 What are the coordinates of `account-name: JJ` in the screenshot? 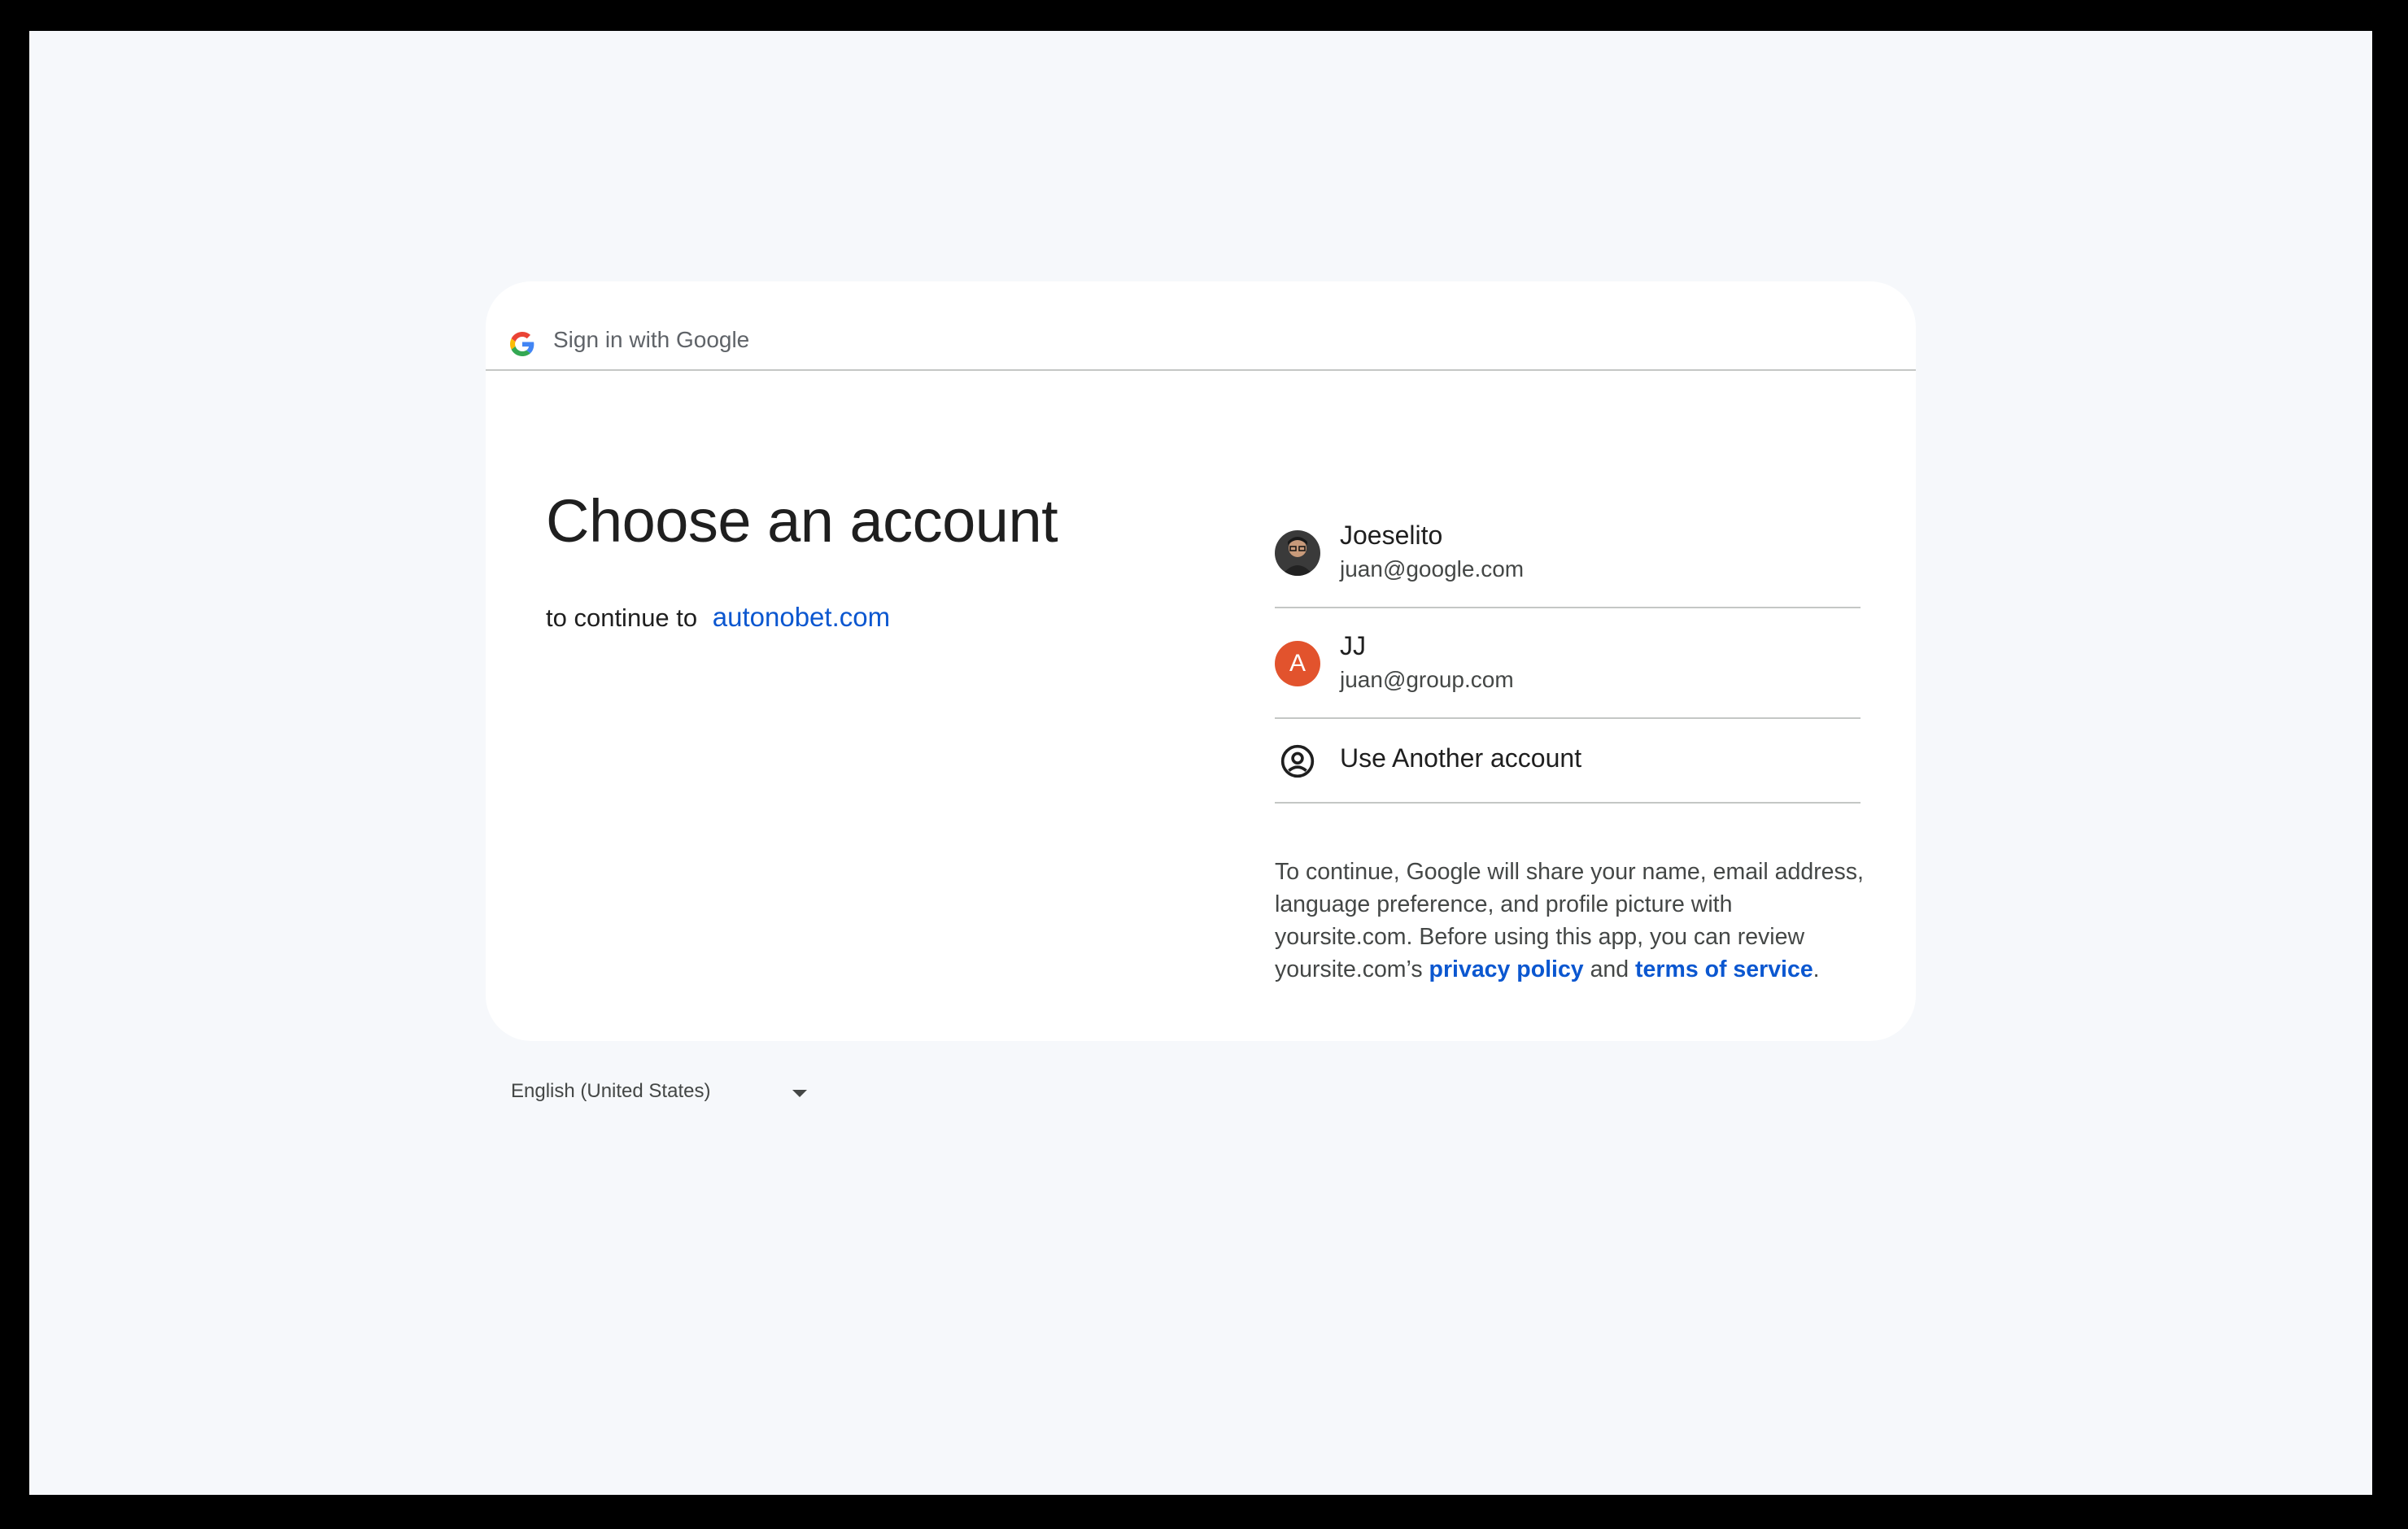 It's located at (1353, 645).